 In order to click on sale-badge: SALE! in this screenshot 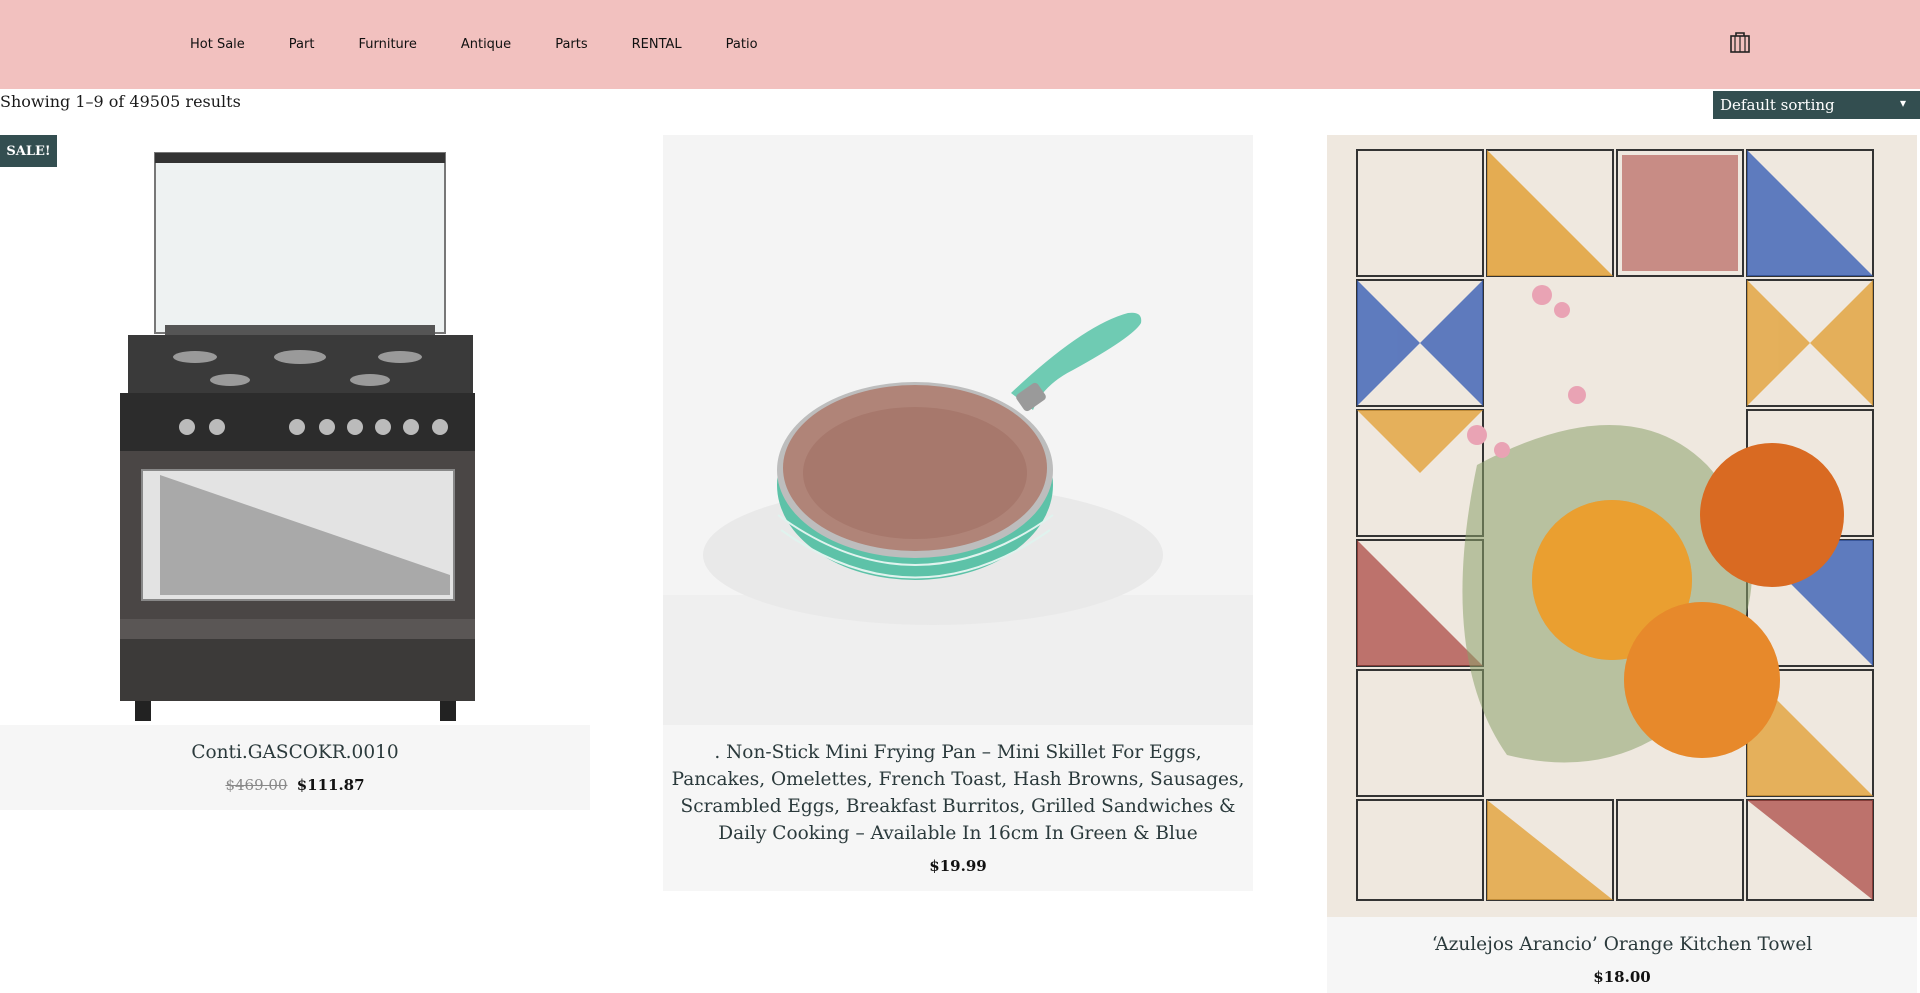, I will do `click(28, 151)`.